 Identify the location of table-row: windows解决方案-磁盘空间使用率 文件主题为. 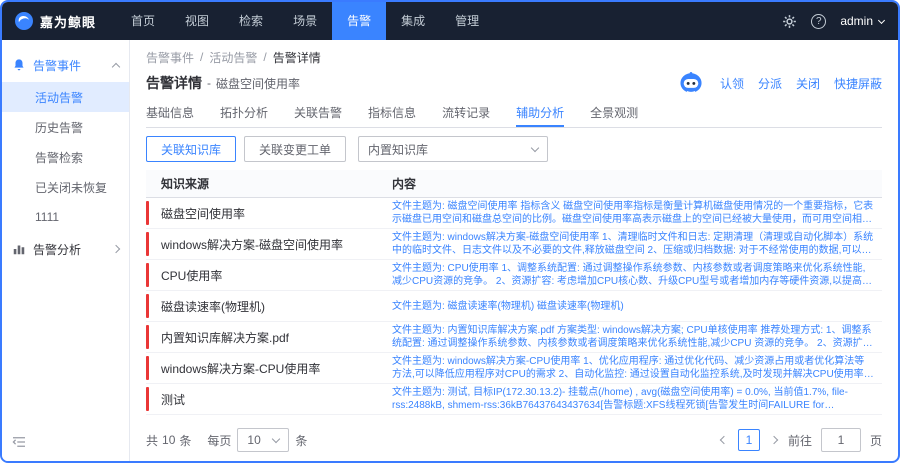
(514, 244).